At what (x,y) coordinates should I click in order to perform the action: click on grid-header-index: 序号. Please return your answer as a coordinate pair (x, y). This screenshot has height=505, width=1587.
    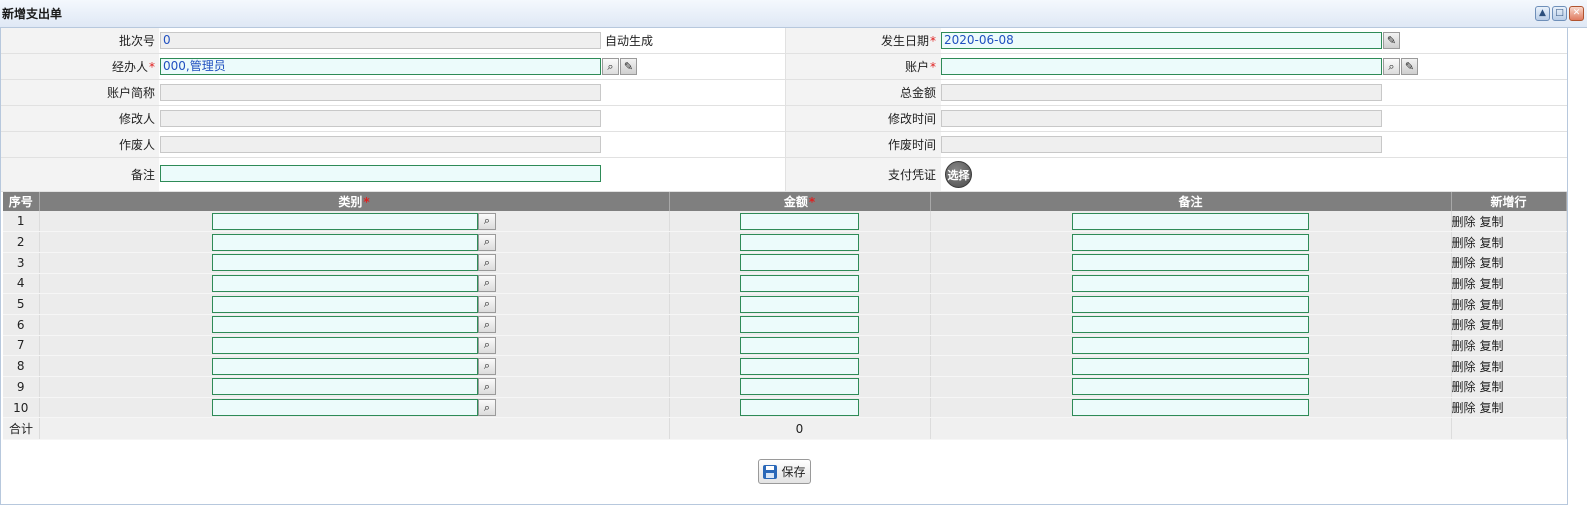
    Looking at the image, I should click on (21, 201).